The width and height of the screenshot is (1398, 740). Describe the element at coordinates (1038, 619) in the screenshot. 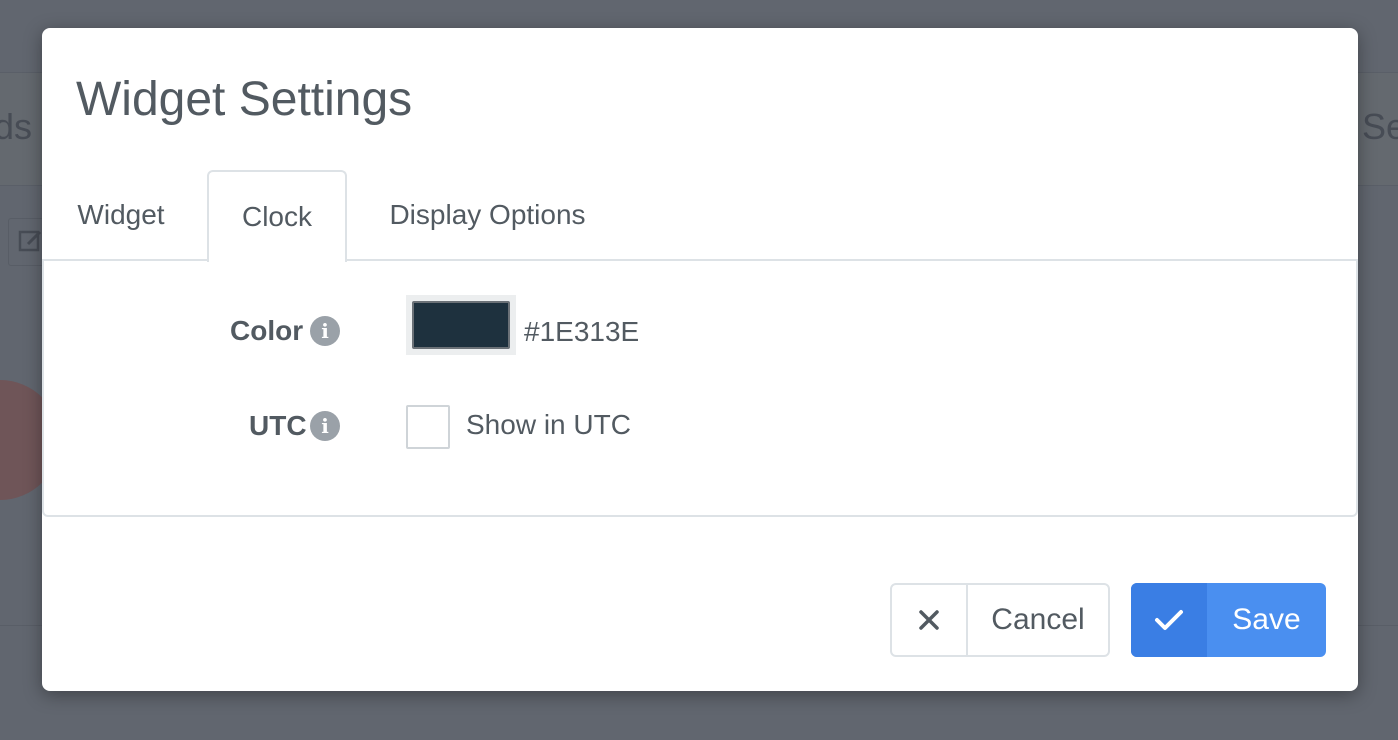

I see `cancel-button-label: Cancel` at that location.